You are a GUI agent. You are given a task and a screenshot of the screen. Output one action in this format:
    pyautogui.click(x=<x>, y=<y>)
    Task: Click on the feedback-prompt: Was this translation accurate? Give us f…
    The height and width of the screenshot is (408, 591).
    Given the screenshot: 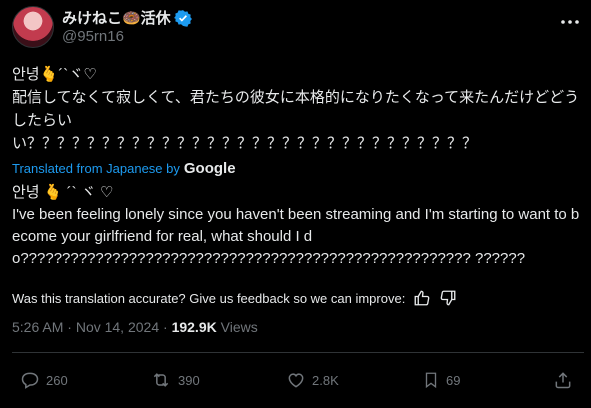 What is the action you would take?
    pyautogui.click(x=209, y=298)
    